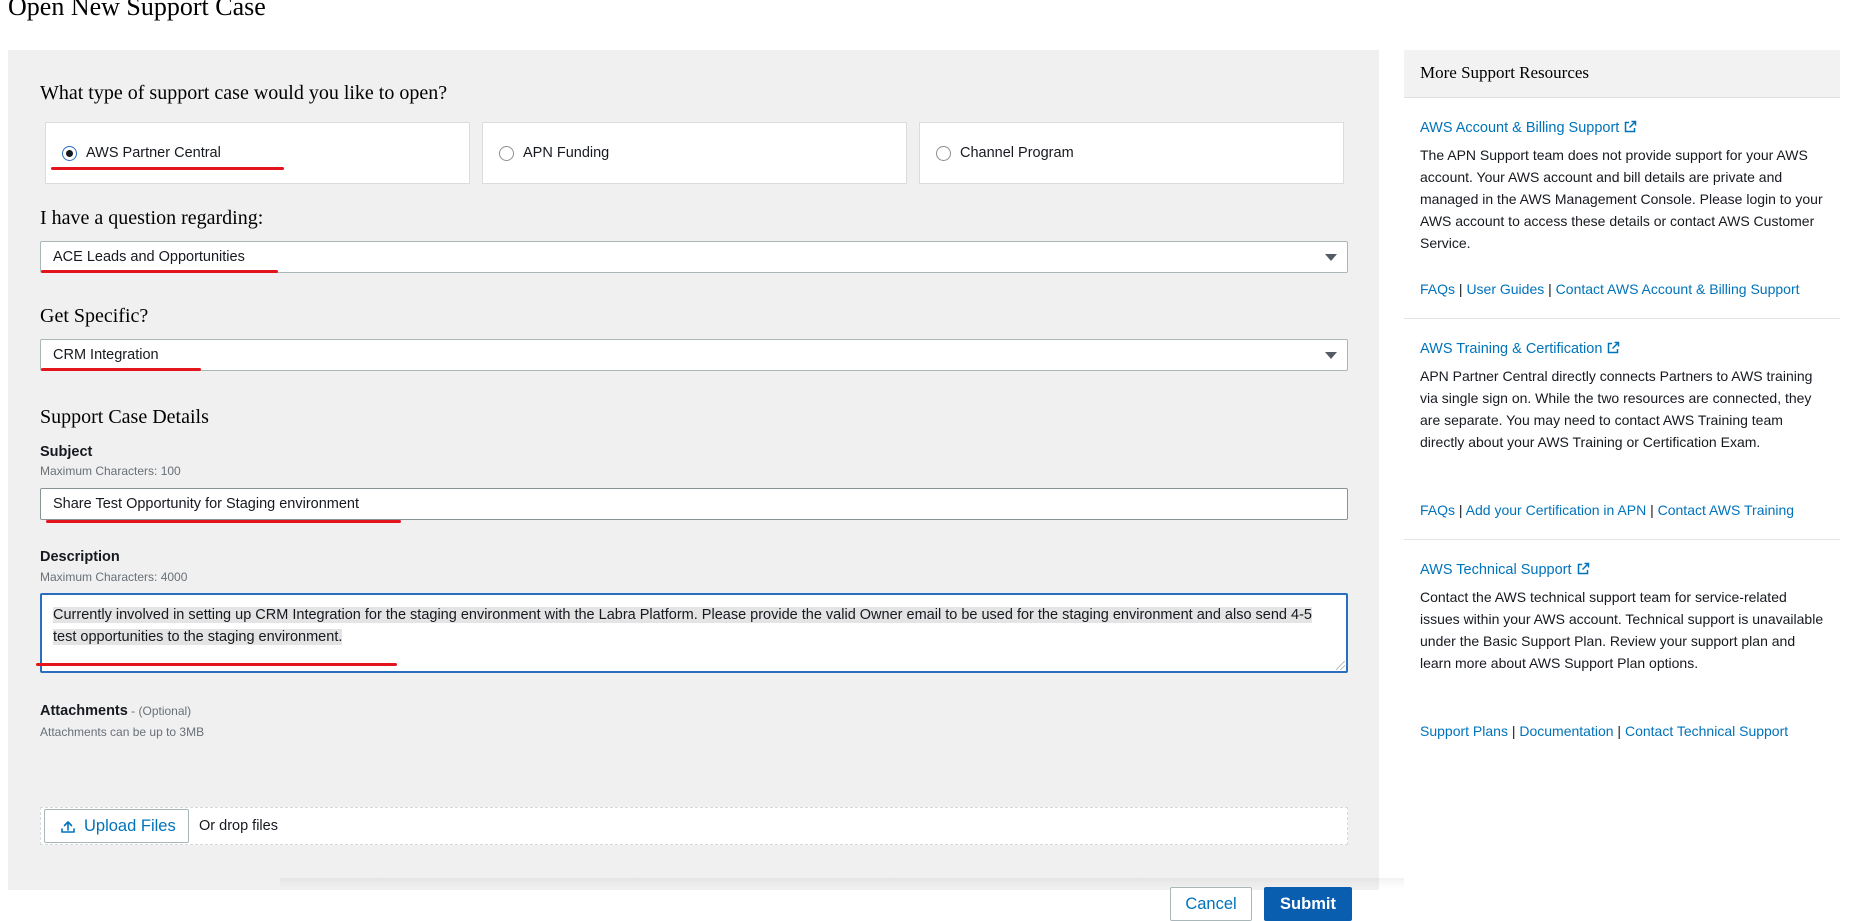  I want to click on technical-support-link: AWS Technical Support, so click(1505, 570).